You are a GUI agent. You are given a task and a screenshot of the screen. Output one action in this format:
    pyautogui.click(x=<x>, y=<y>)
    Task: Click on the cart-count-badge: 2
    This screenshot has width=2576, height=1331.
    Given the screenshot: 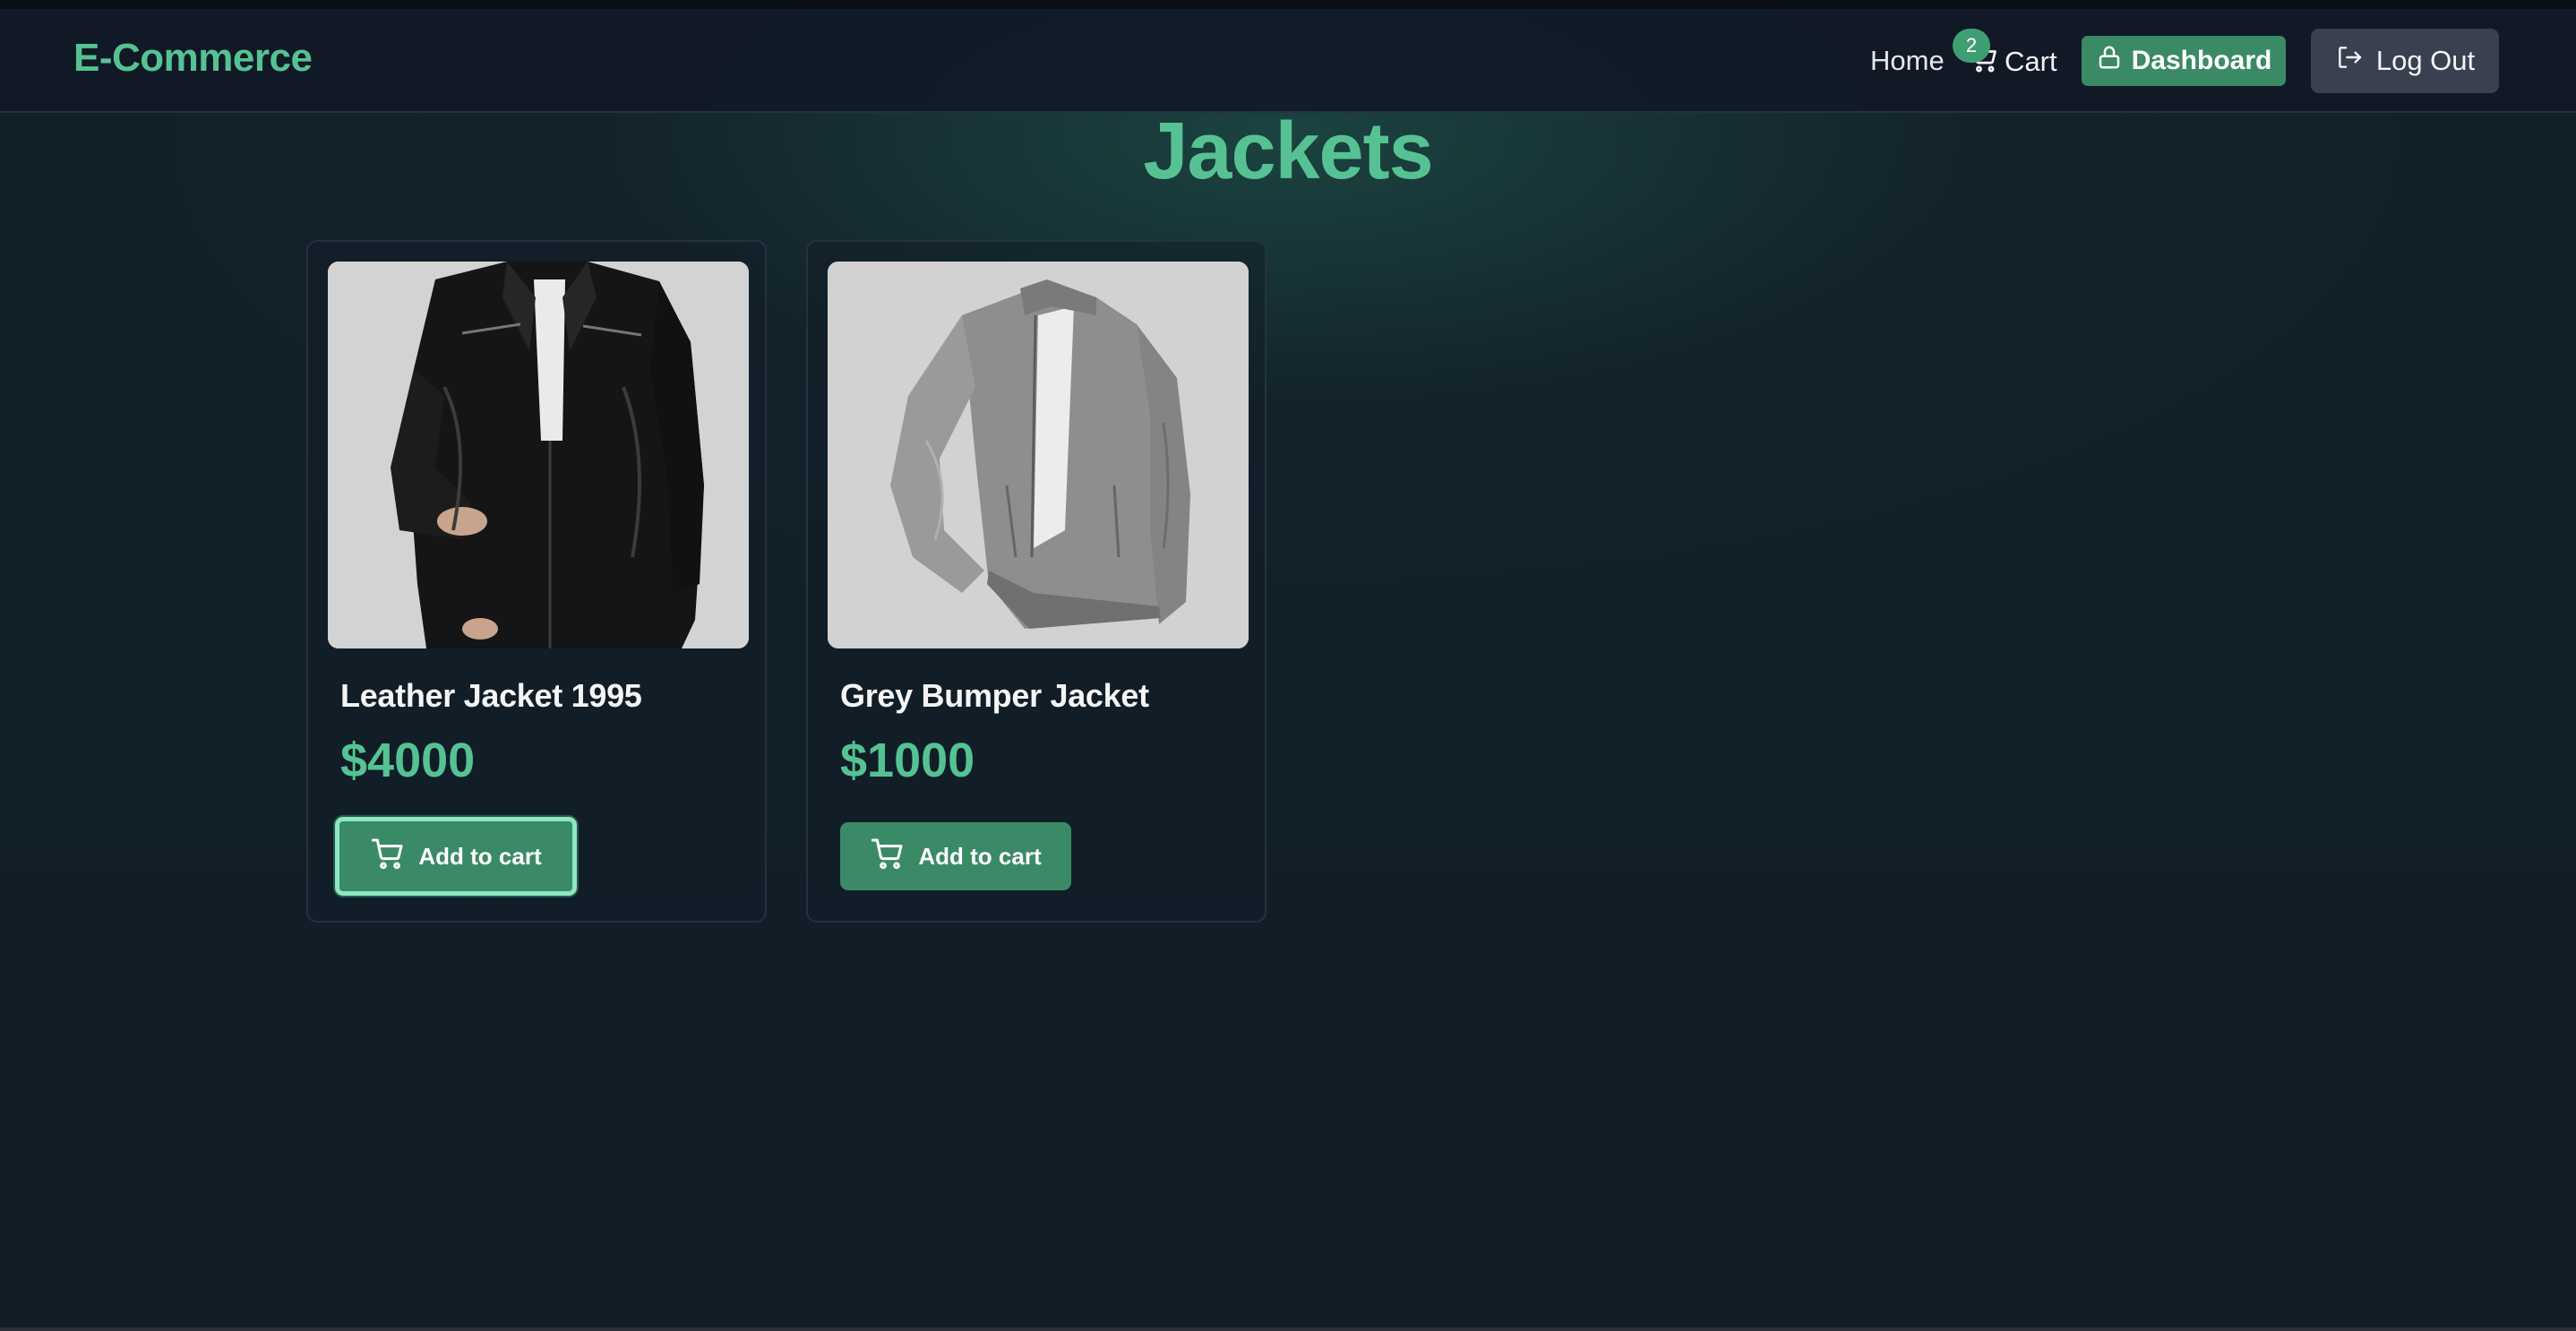 What is the action you would take?
    pyautogui.click(x=1971, y=46)
    